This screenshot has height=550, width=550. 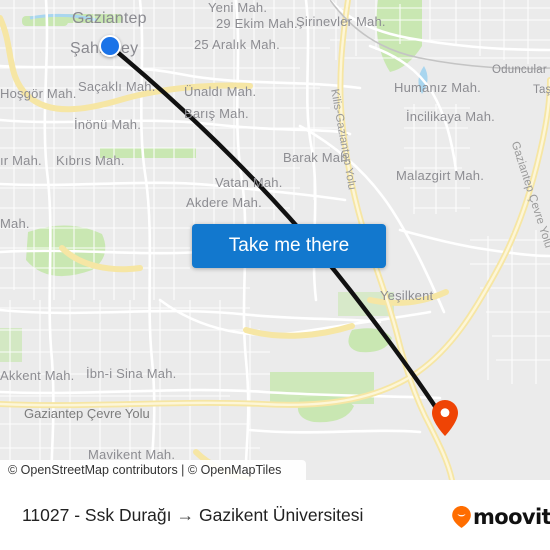 I want to click on take-me-there-button: Take me there, so click(x=289, y=246).